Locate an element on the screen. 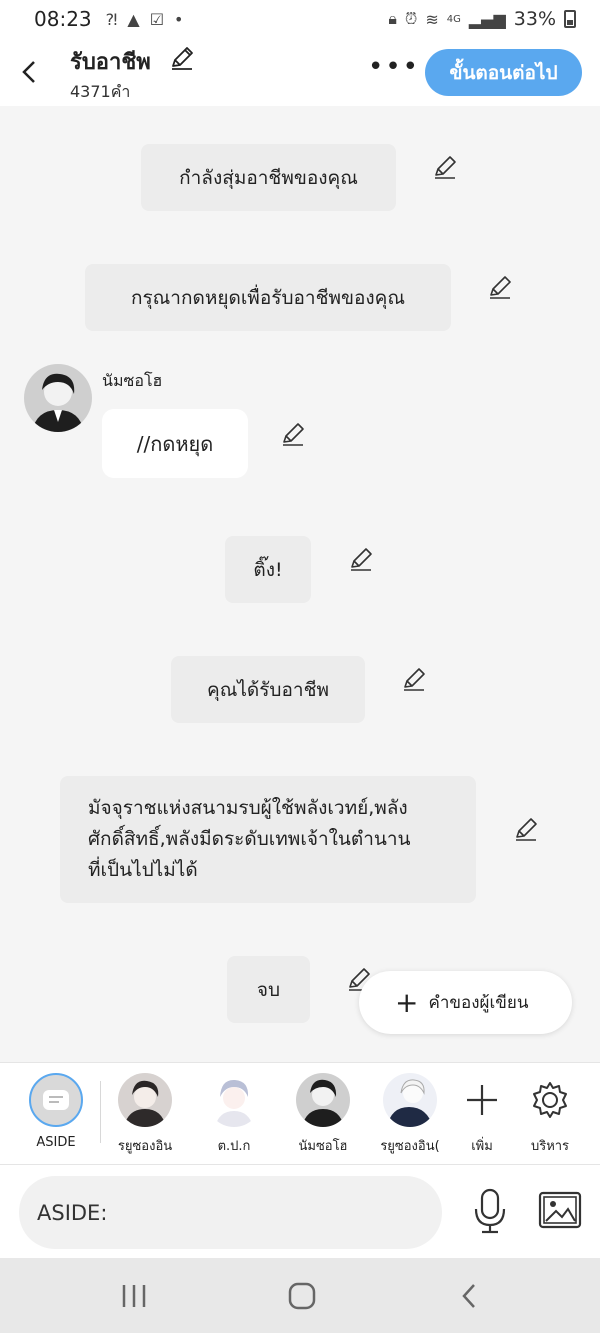 The image size is (600, 1333). edit-title-pencil-icon is located at coordinates (182, 58).